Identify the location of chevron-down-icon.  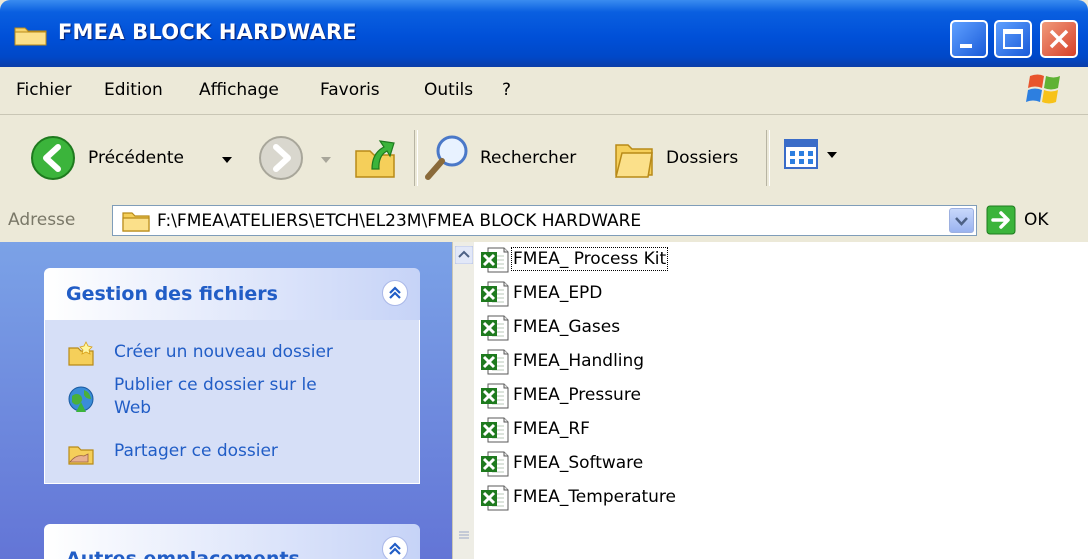
(961, 221).